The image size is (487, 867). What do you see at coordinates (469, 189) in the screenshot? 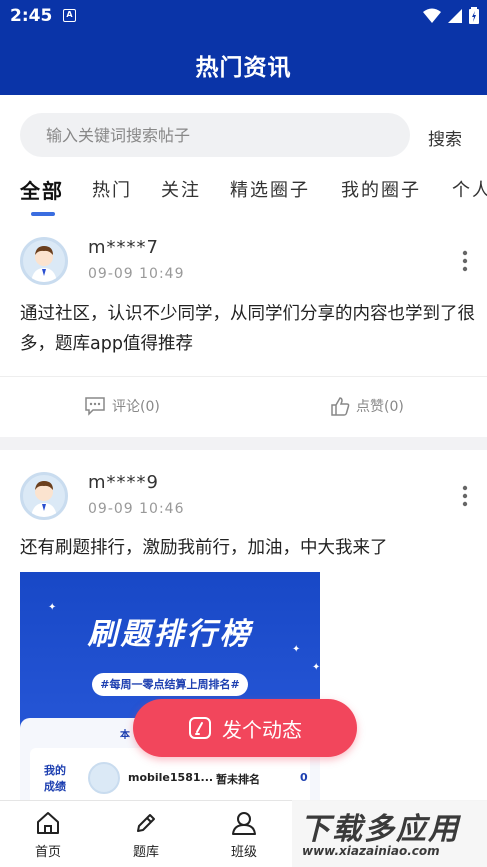
I see `tab-personal: 个人` at bounding box center [469, 189].